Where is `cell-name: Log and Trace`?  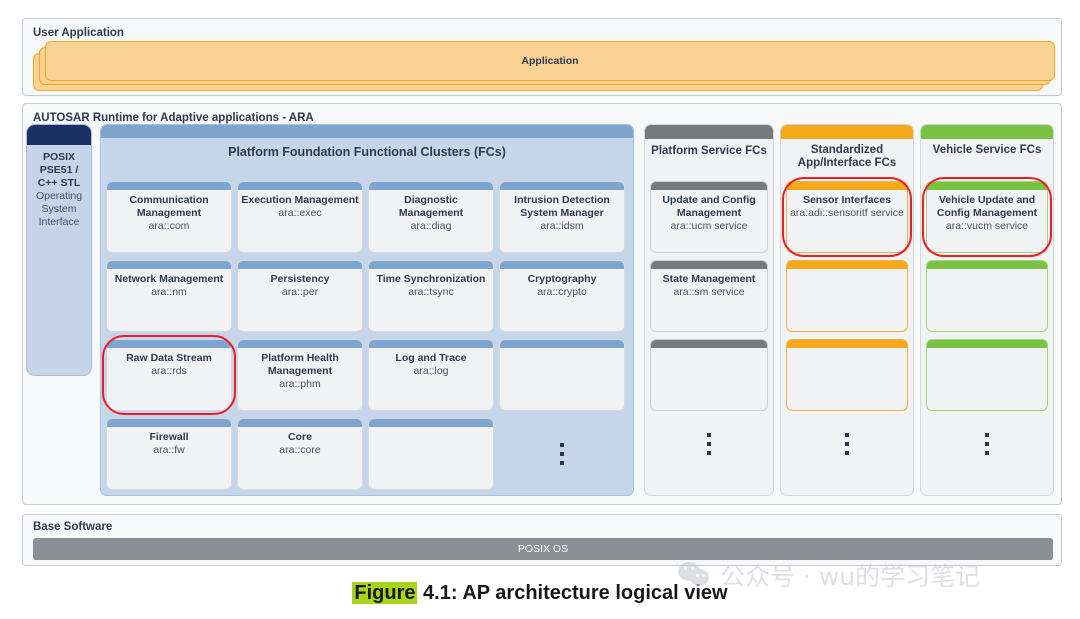 cell-name: Log and Trace is located at coordinates (431, 358).